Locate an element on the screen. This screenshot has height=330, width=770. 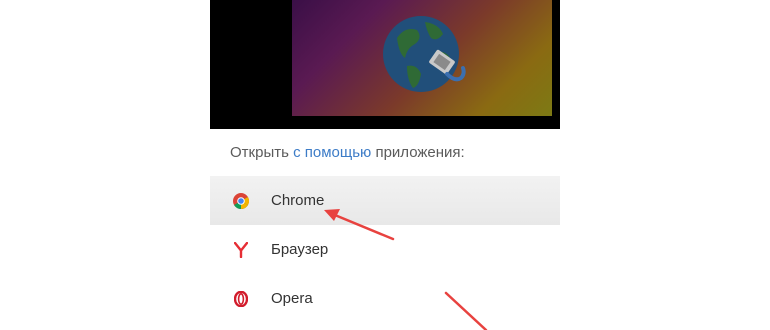
app-label-yandex-browser: Браузер is located at coordinates (300, 249).